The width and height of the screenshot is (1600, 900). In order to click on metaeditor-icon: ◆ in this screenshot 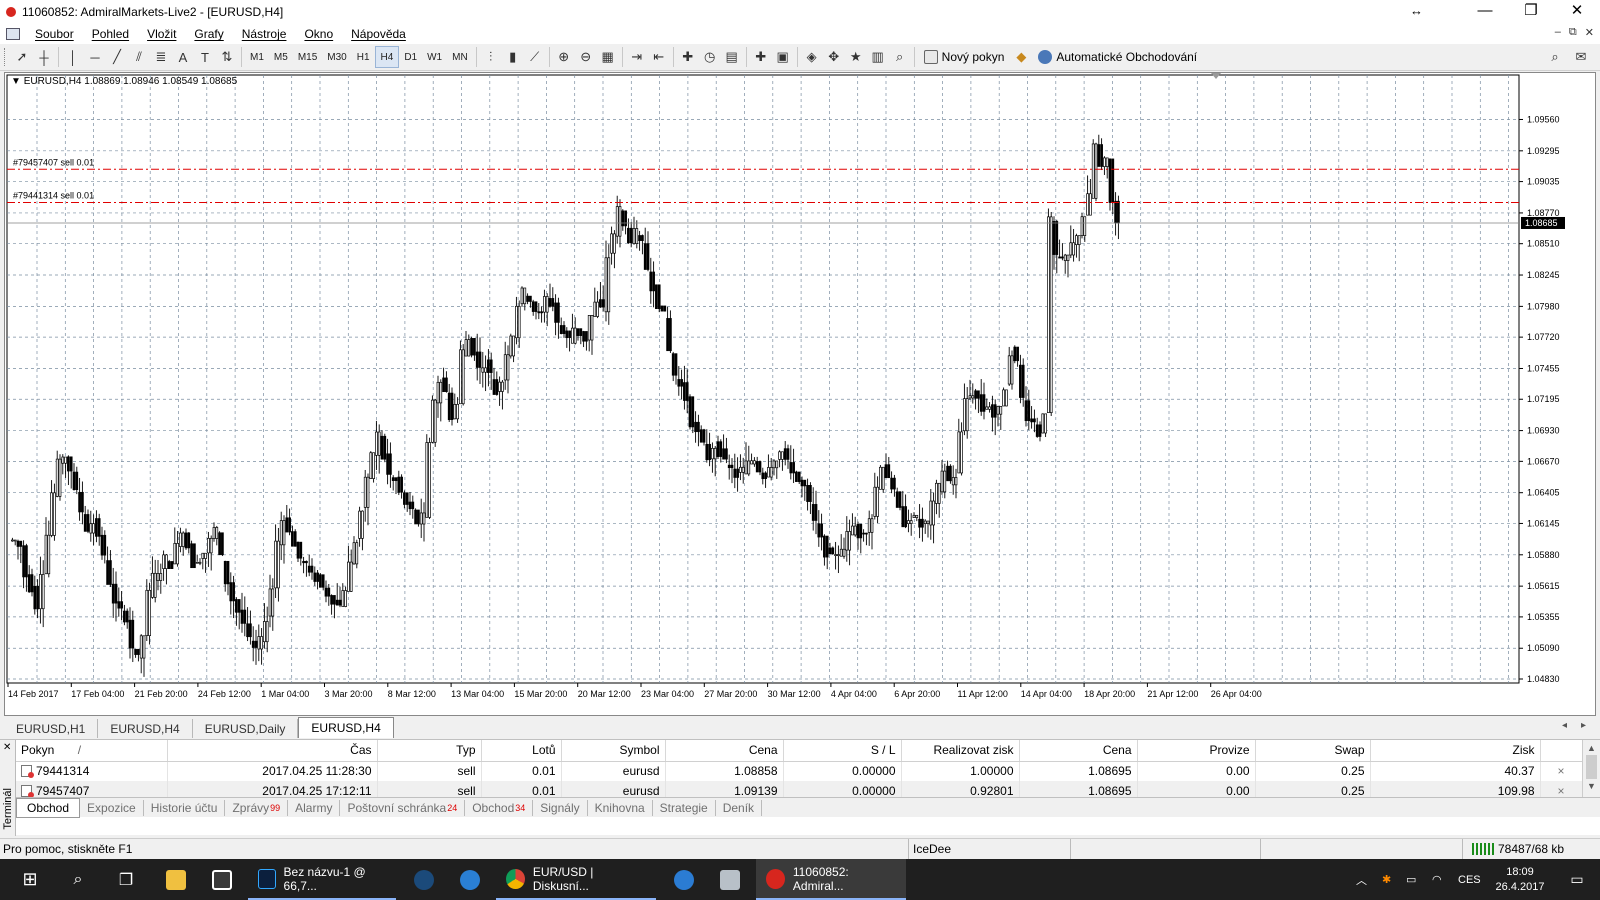, I will do `click(1021, 57)`.